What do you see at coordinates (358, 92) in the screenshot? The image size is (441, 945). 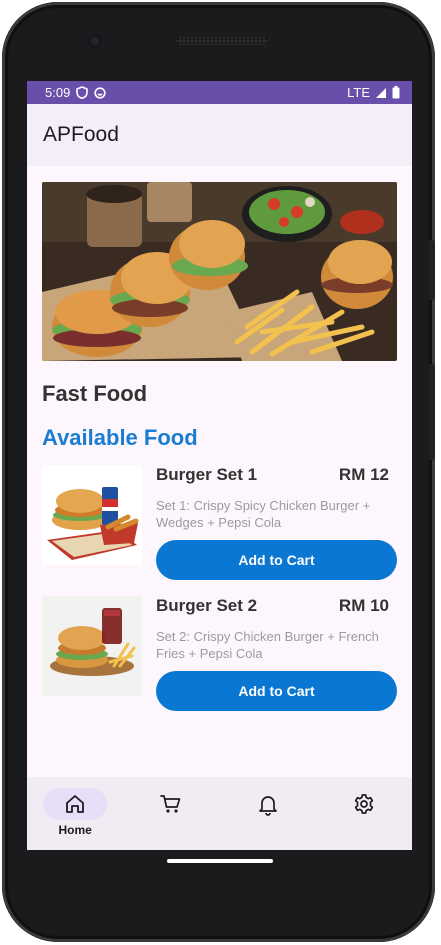 I see `network-type: LTE` at bounding box center [358, 92].